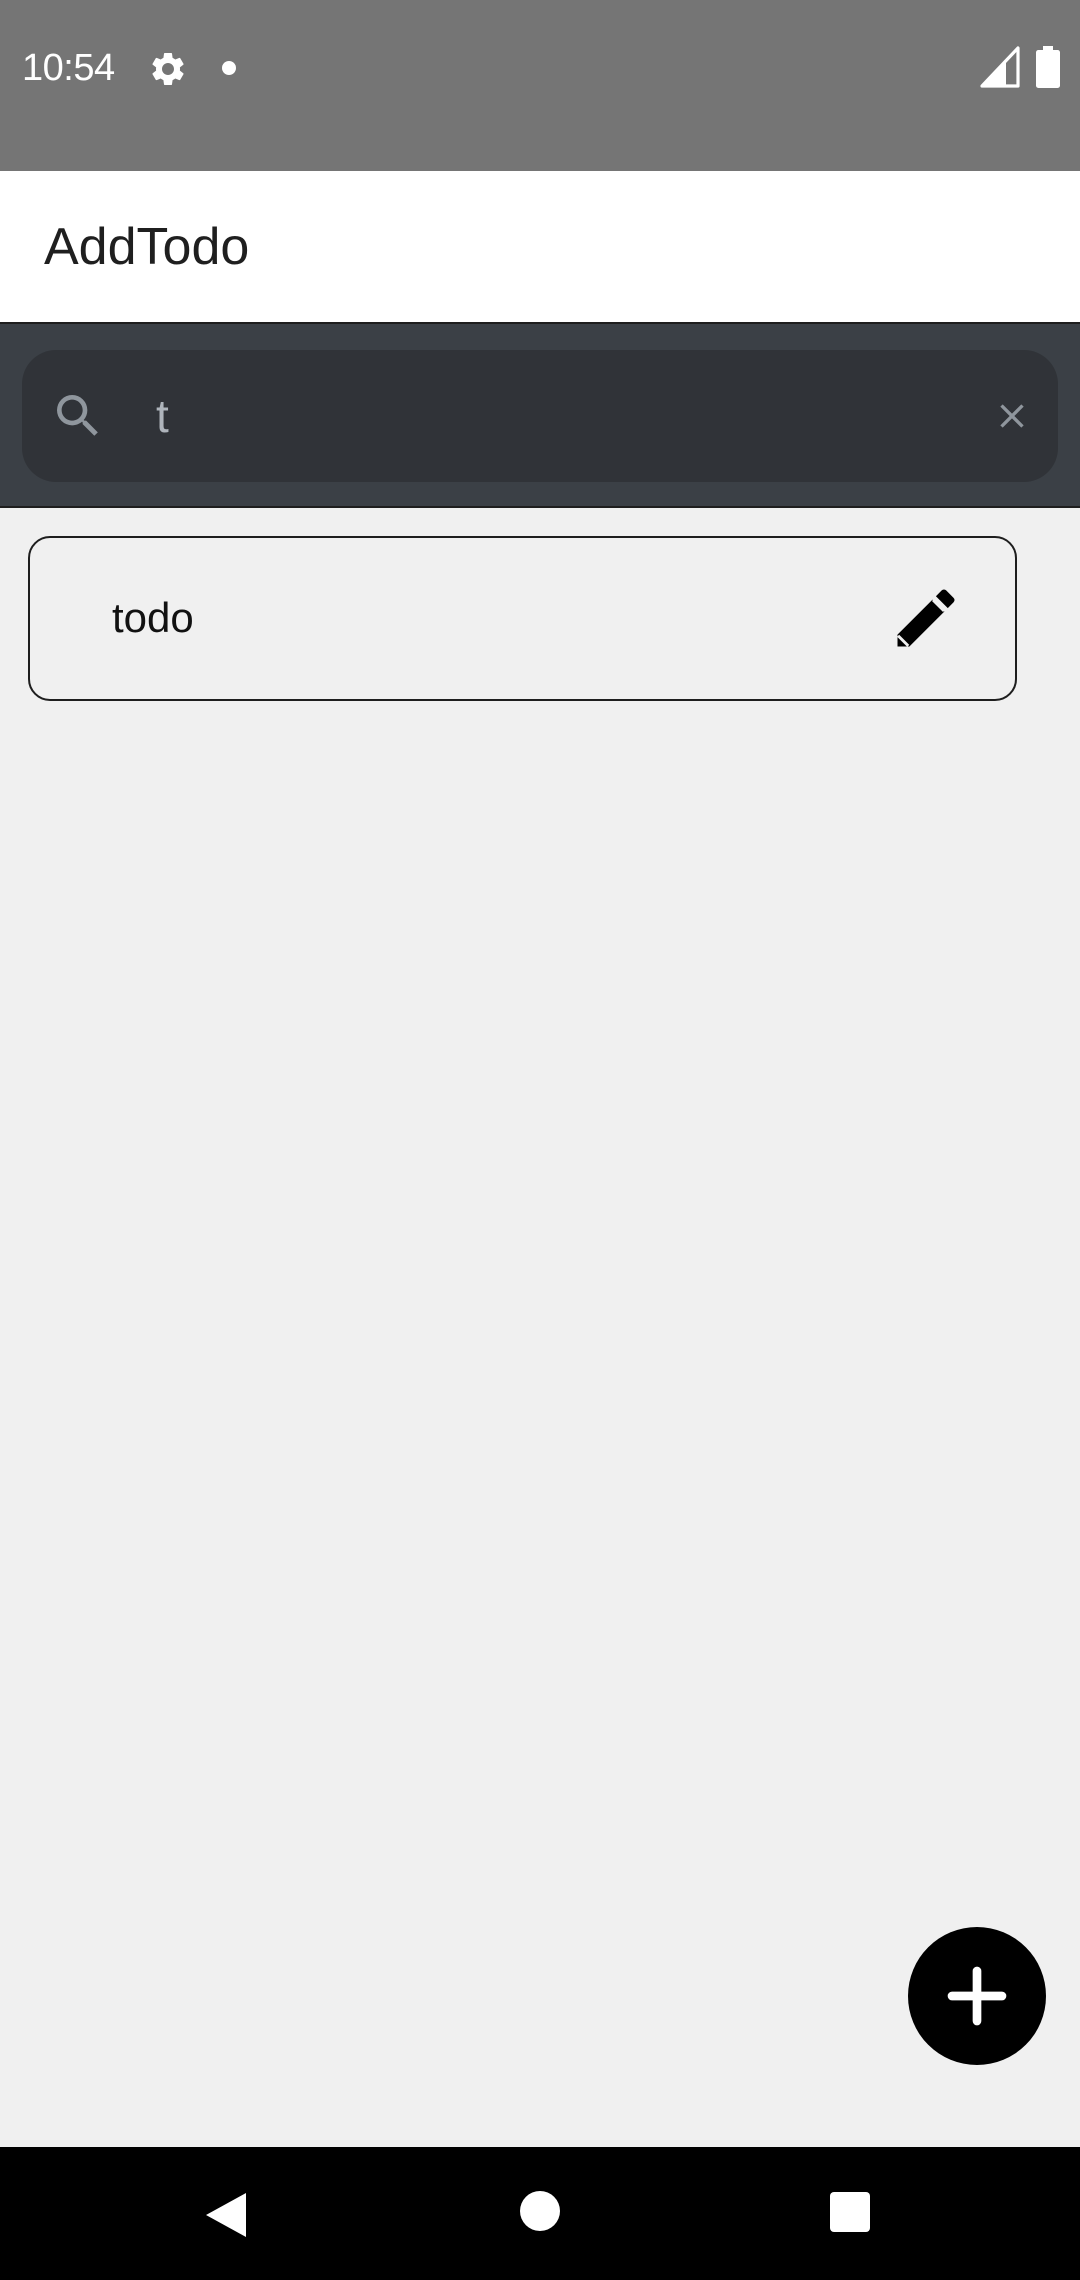  Describe the element at coordinates (77, 415) in the screenshot. I see `search-icon` at that location.